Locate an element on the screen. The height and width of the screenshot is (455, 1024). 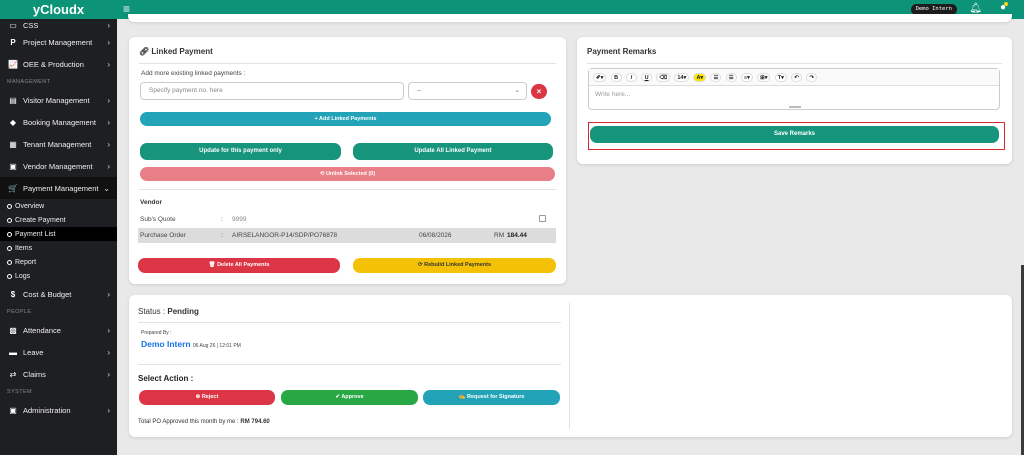
sidebar-item-label: Visitor Management is located at coordinates (56, 100).